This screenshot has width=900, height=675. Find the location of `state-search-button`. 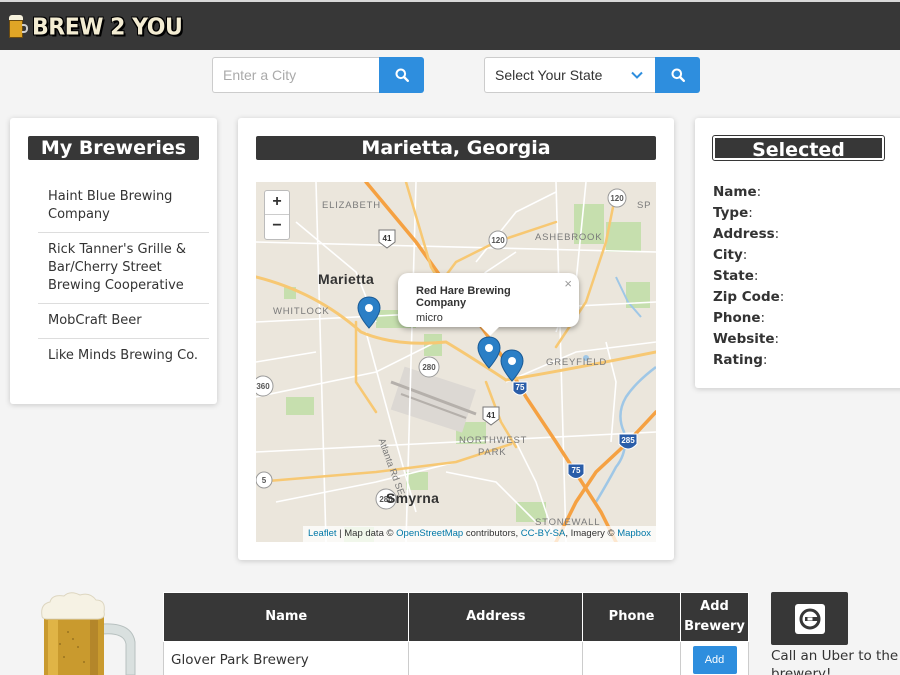

state-search-button is located at coordinates (677, 75).